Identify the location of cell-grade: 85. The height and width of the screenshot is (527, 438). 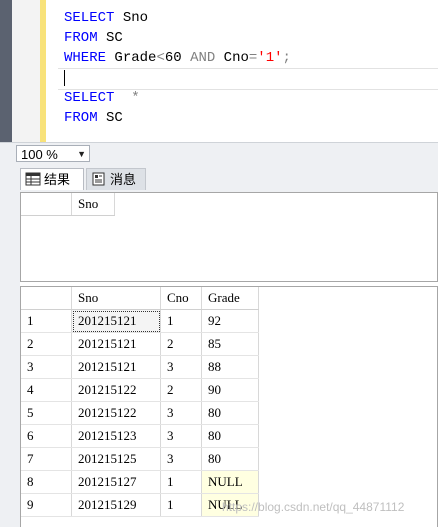
(230, 344).